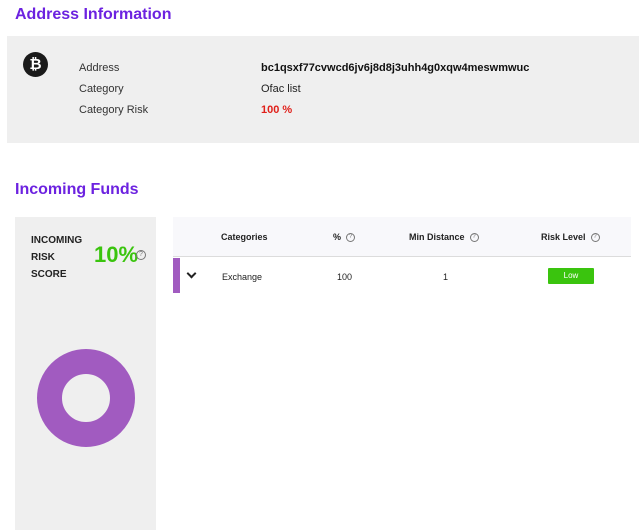 The image size is (640, 530). I want to click on risk-score-panel: INCOMING RISK SCORE 10% ?, so click(85, 373).